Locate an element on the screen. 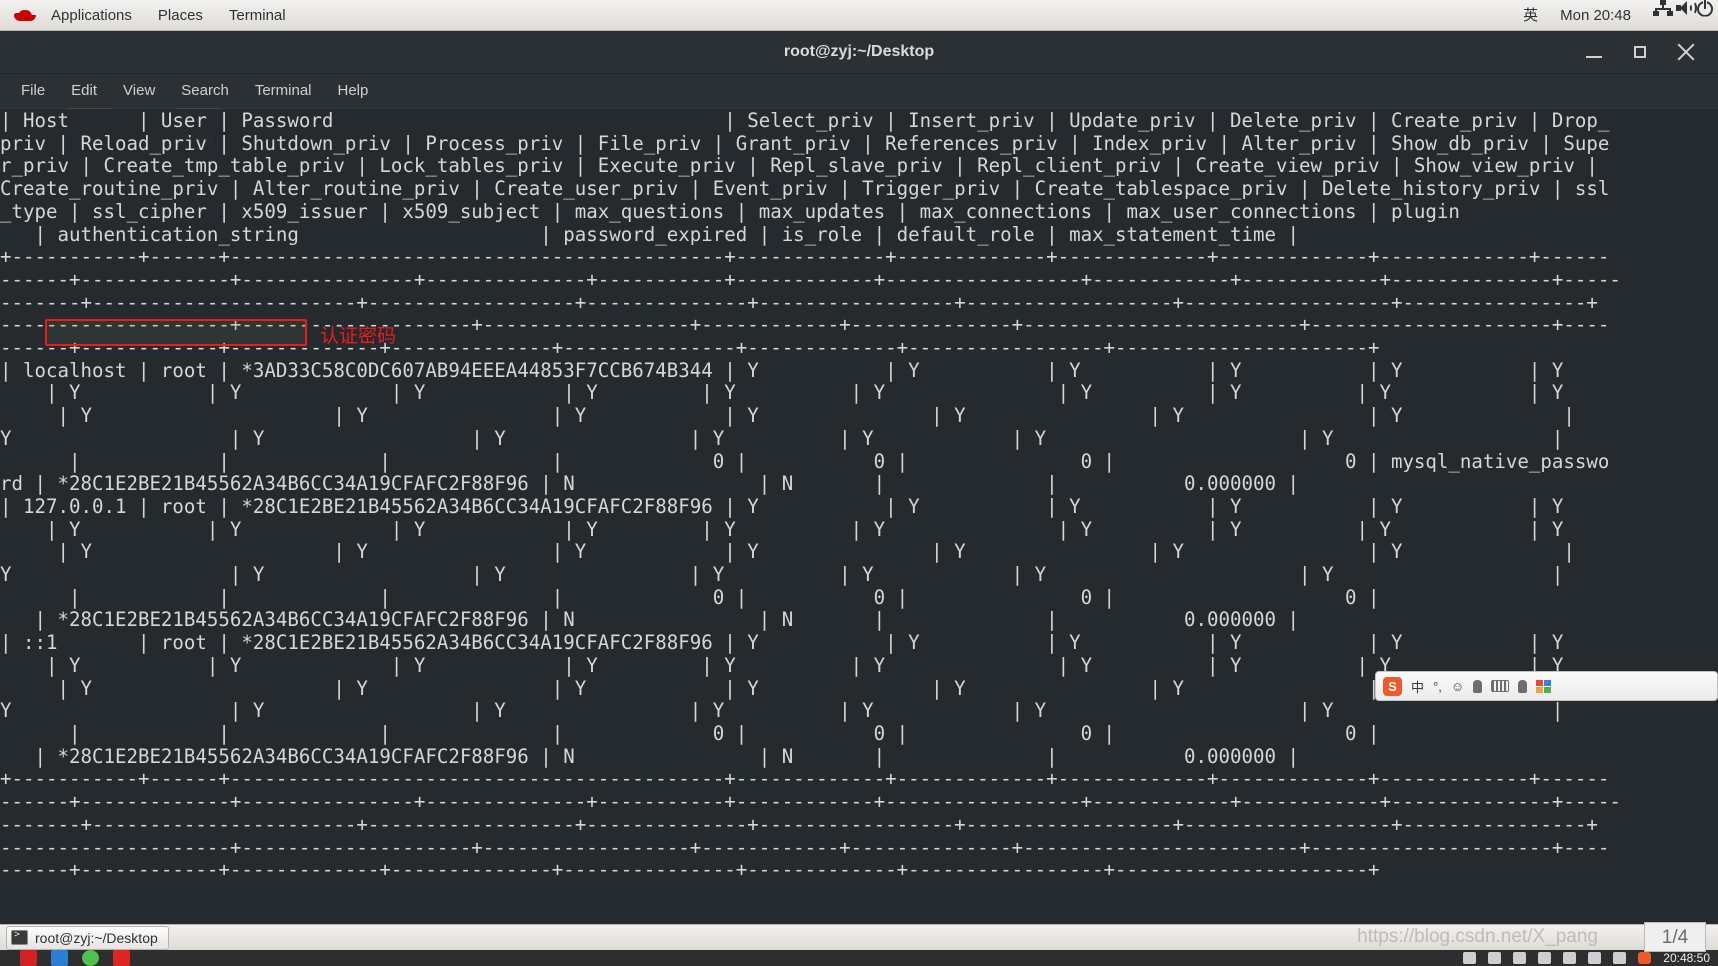 The height and width of the screenshot is (966, 1718). menu-help: Help is located at coordinates (353, 91).